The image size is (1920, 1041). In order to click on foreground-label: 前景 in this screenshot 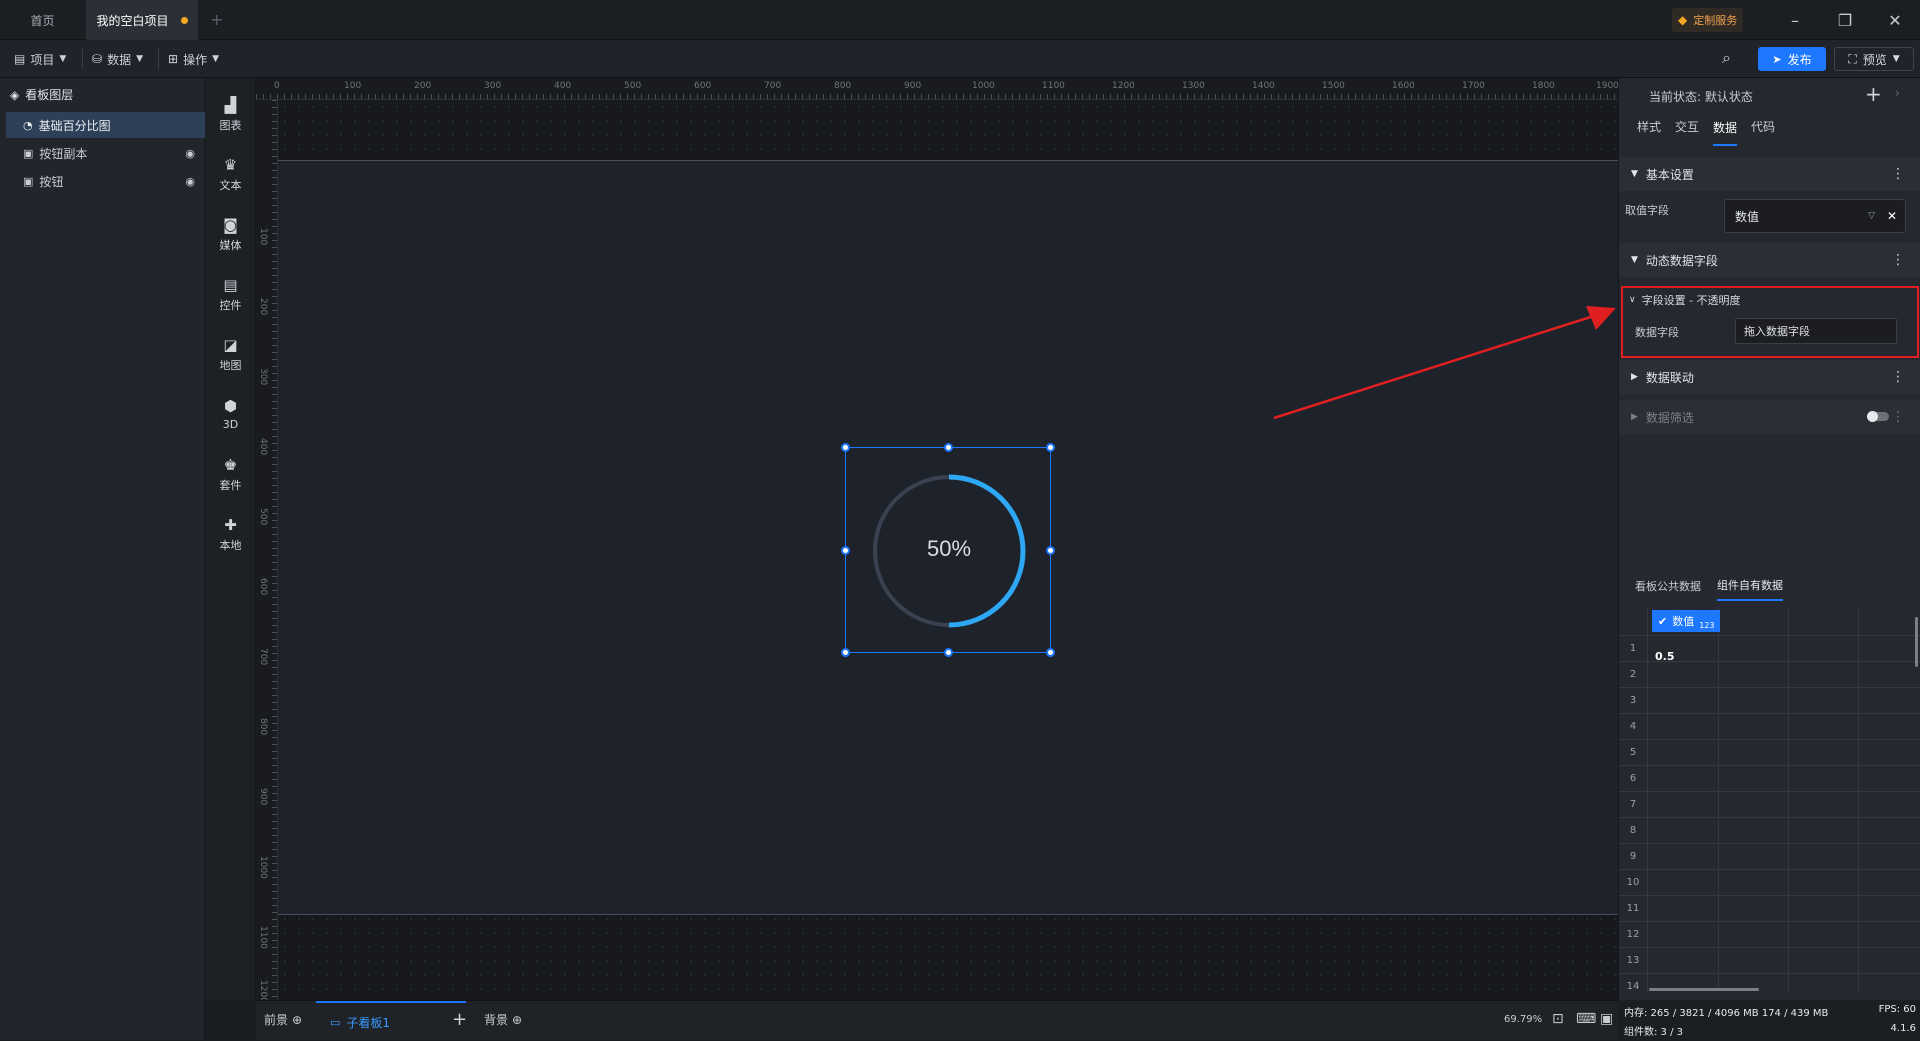, I will do `click(276, 1020)`.